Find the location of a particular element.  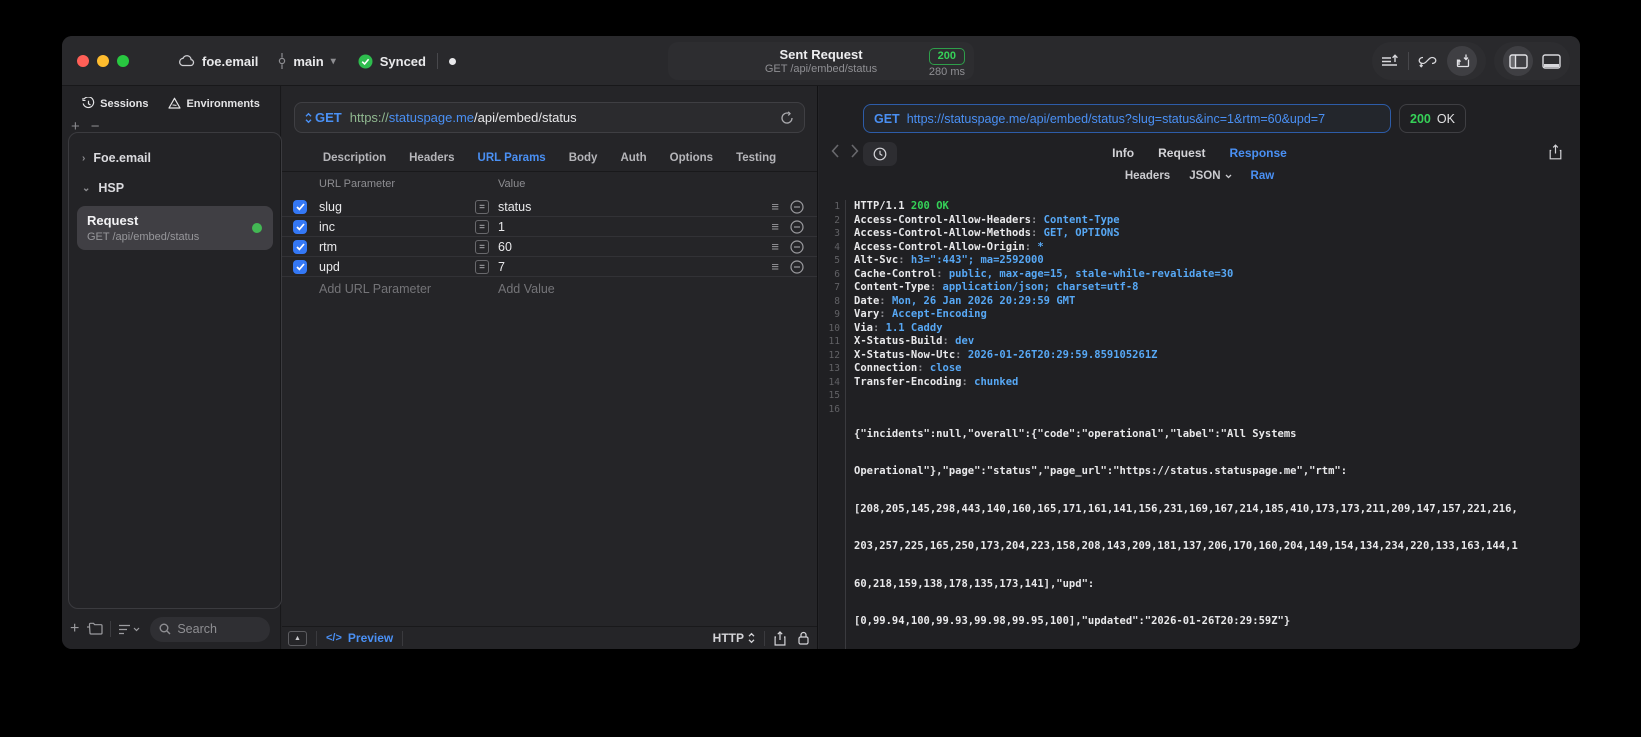

branch-name: main is located at coordinates (308, 61).